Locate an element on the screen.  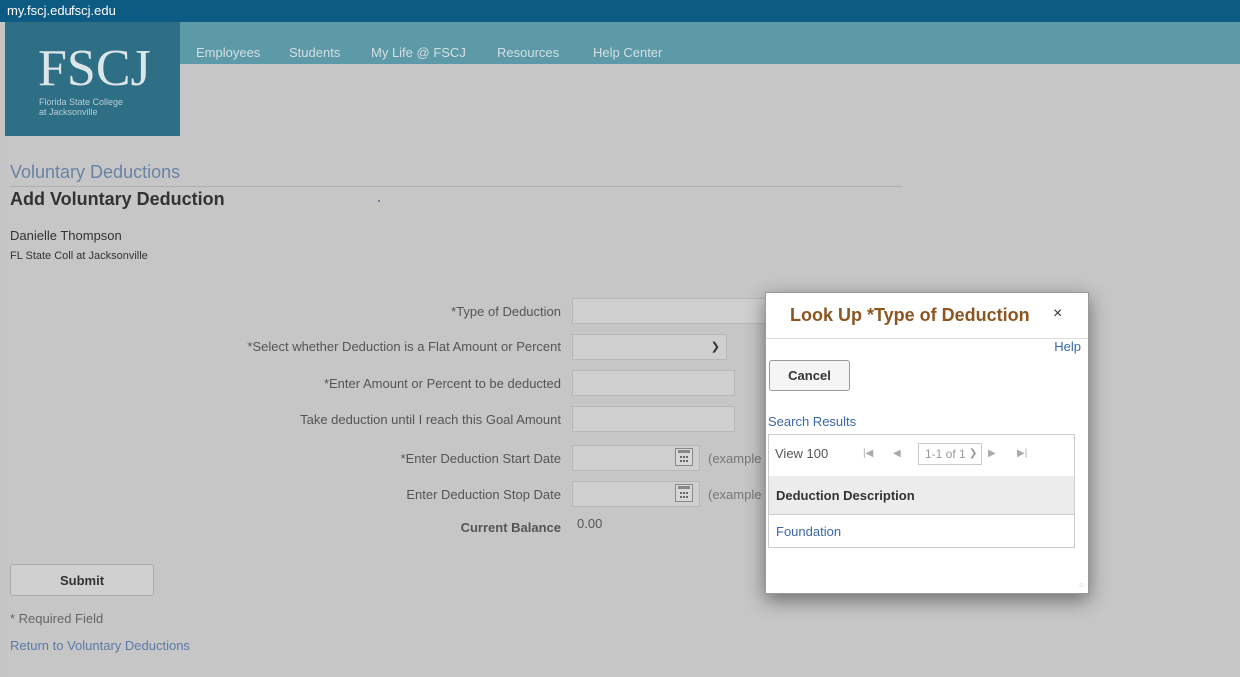
page-subtitle: Add Voluntary Deduction is located at coordinates (117, 199).